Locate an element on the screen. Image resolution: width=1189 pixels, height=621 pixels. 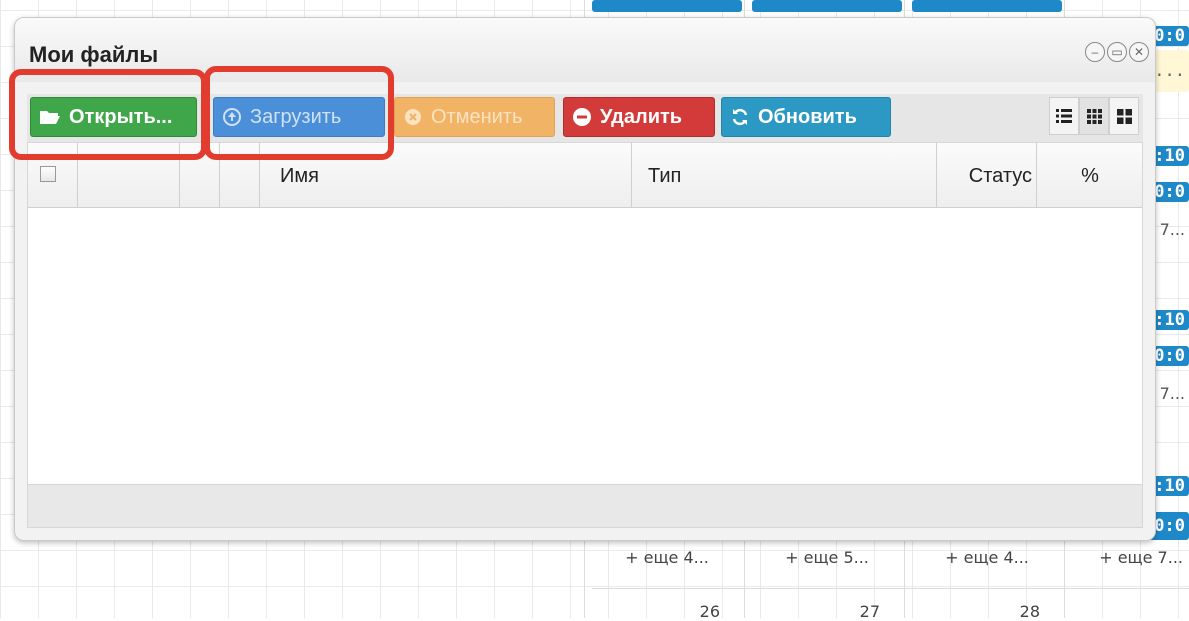
annotation-highlight-open is located at coordinates (108, 114).